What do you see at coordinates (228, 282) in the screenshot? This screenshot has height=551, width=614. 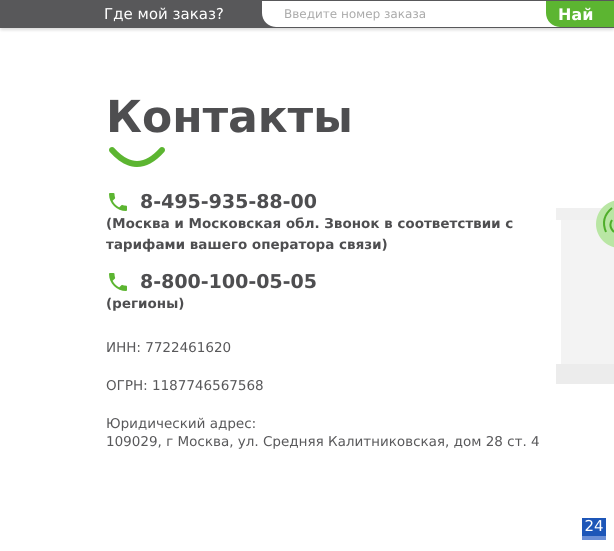 I see `phone-number: 8-800-100-05-05` at bounding box center [228, 282].